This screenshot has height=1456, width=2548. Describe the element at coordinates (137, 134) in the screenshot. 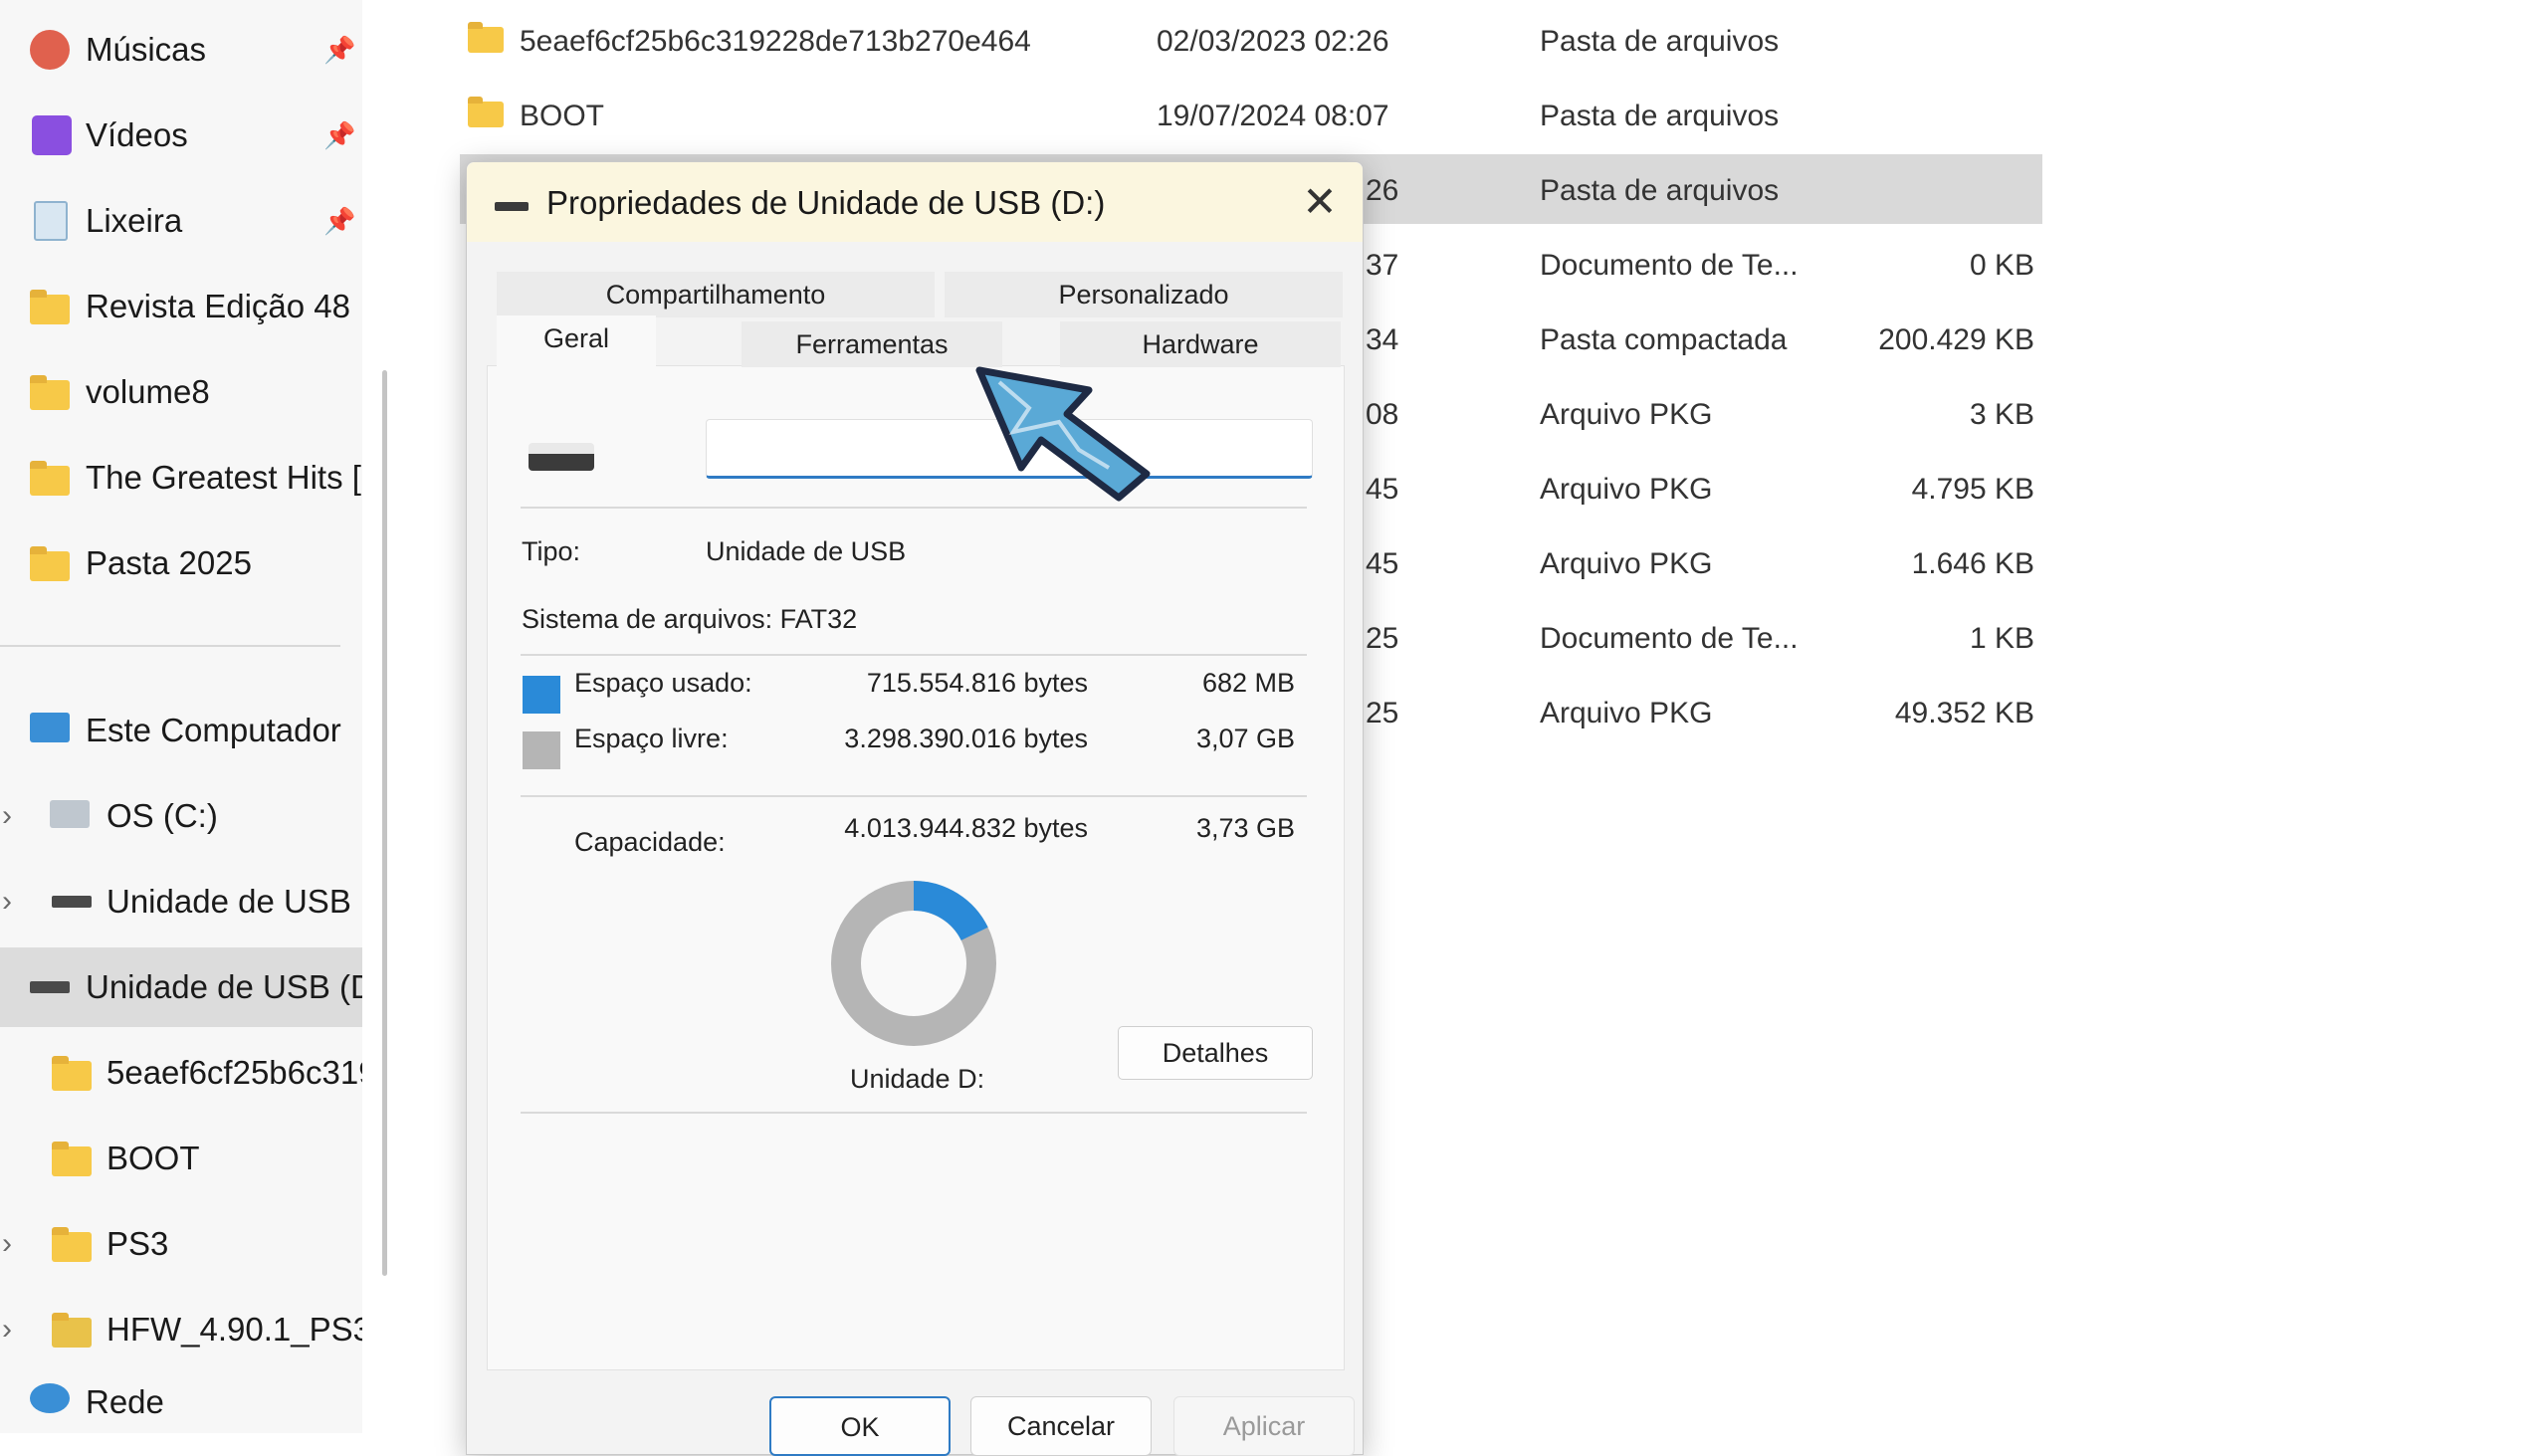

I see `sidebar-item-label: Vídeos` at that location.